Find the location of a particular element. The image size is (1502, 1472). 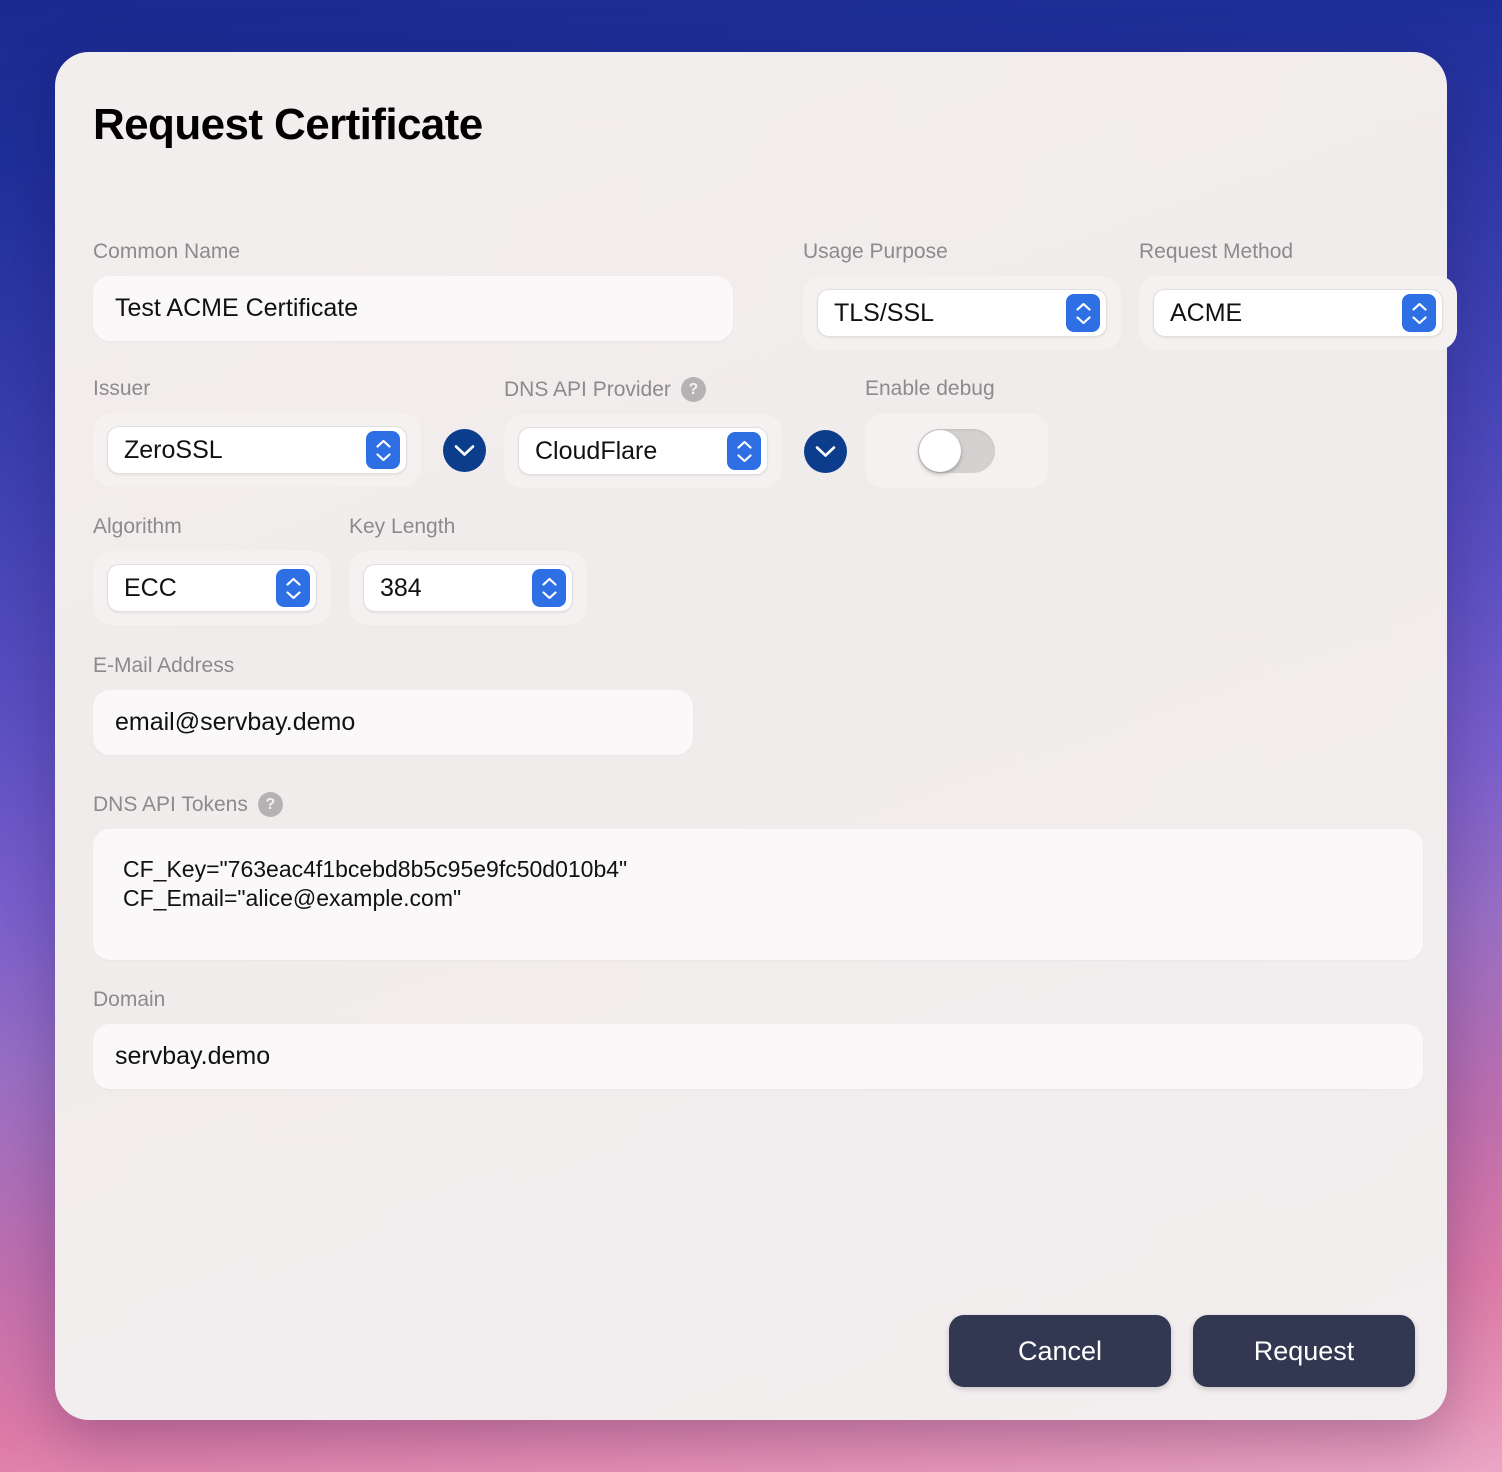

common-name-input: Test ACME Certificate is located at coordinates (413, 308).